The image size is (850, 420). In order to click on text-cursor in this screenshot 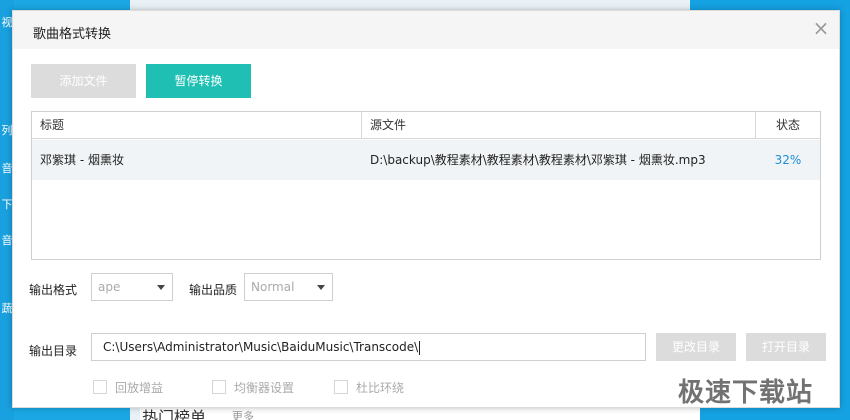, I will do `click(420, 347)`.